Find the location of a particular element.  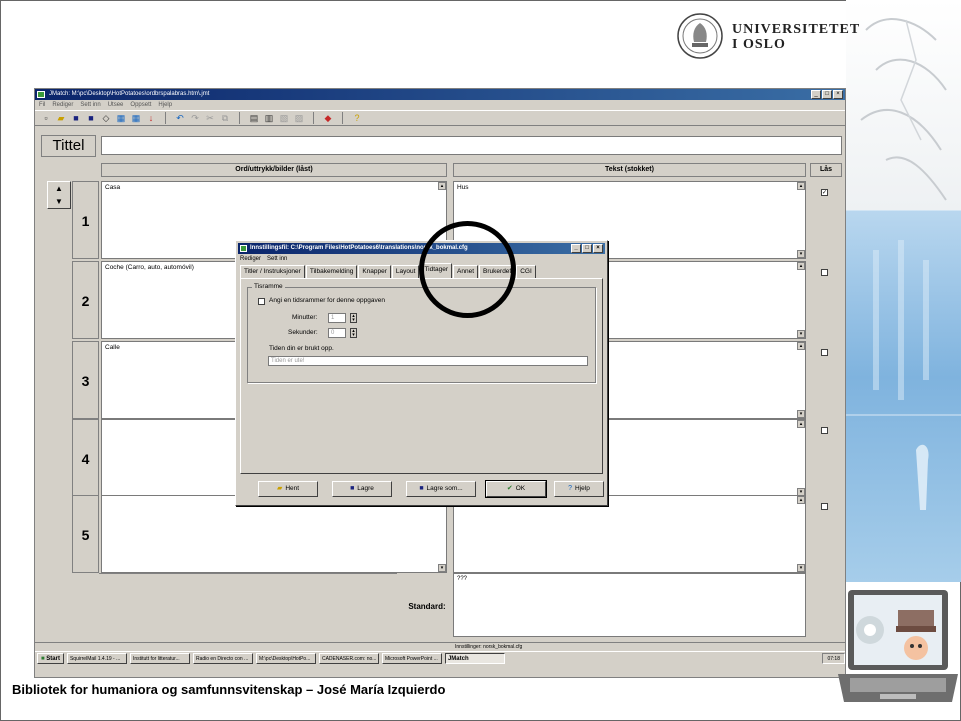

row-number: 4 is located at coordinates (85, 458).